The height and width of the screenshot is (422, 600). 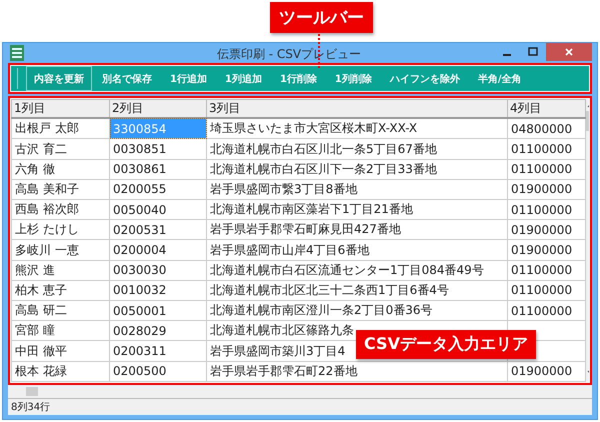 What do you see at coordinates (289, 54) in the screenshot?
I see `window-title: 伝票印刷 - CSVプレビュー` at bounding box center [289, 54].